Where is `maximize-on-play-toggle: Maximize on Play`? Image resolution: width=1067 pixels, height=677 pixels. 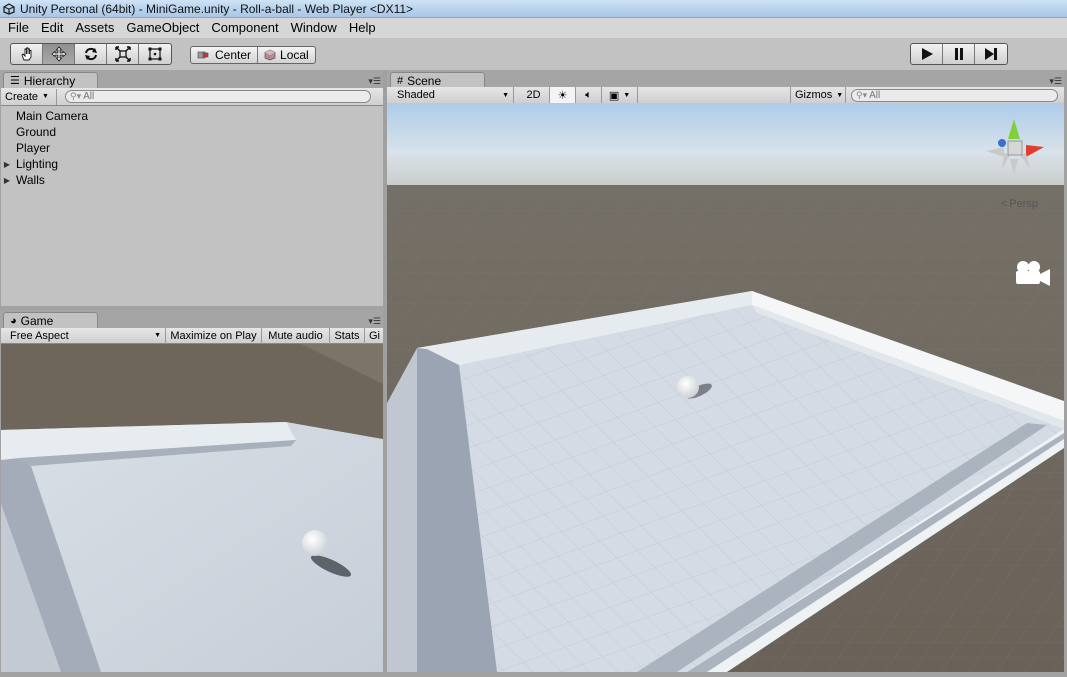 maximize-on-play-toggle: Maximize on Play is located at coordinates (214, 335).